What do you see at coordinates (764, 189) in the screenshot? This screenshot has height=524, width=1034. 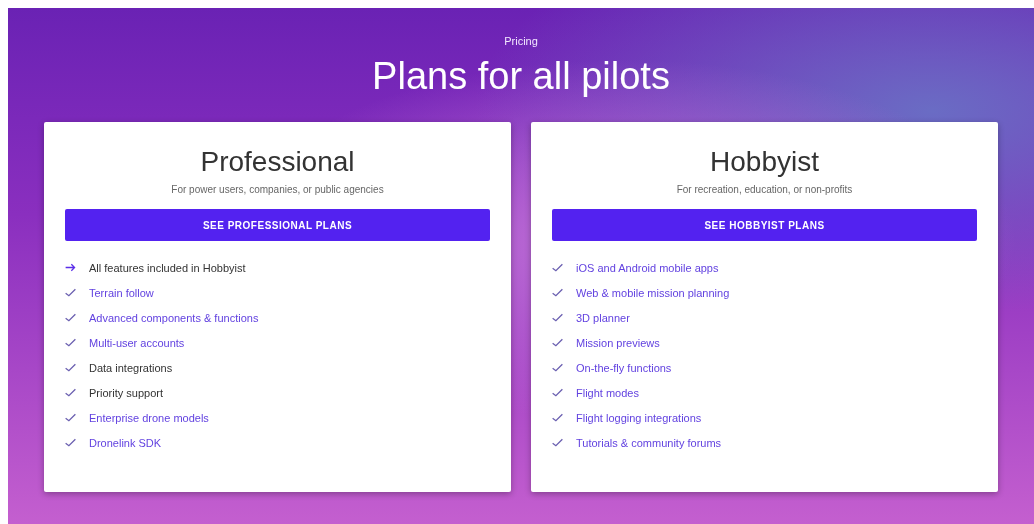 I see `plan-subtitle: For recreation, education, or non-profits` at bounding box center [764, 189].